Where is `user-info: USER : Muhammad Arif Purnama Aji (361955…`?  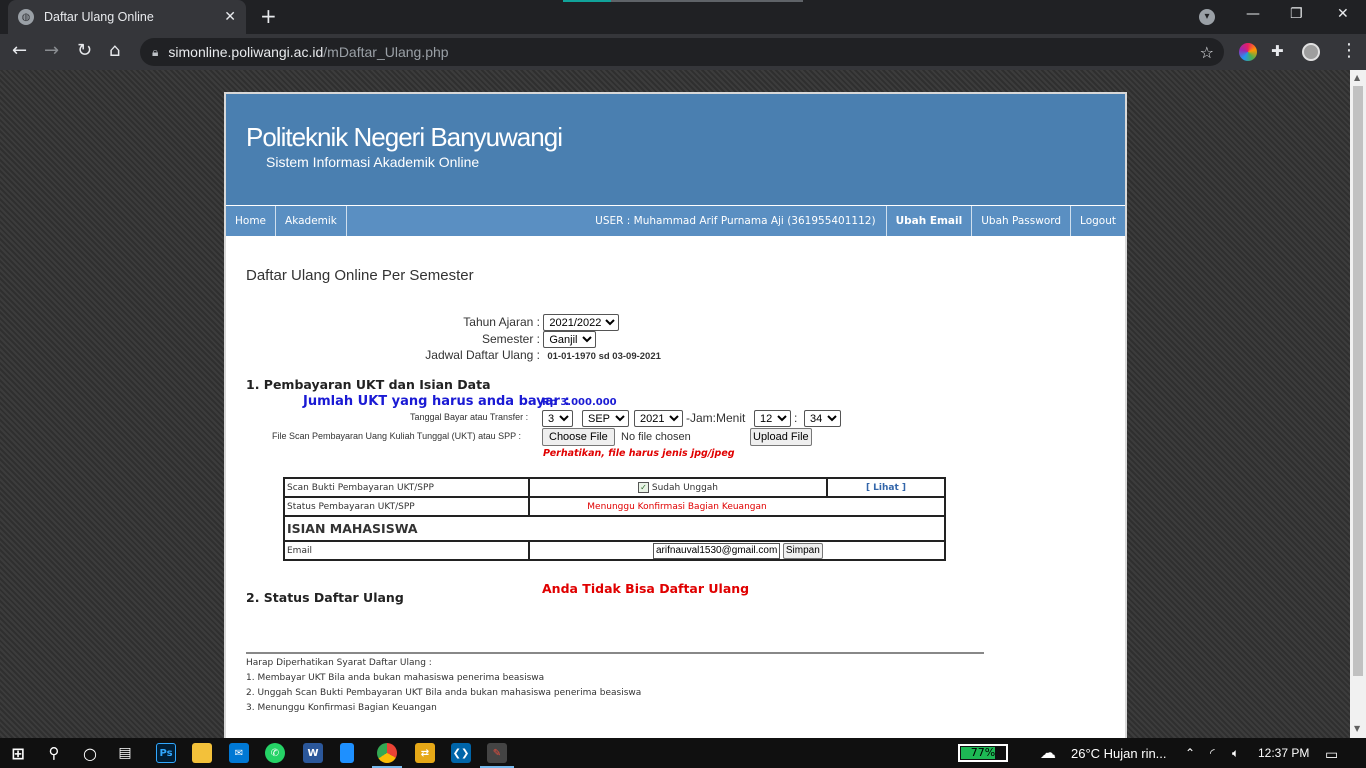 user-info: USER : Muhammad Arif Purnama Aji (361955… is located at coordinates (736, 221).